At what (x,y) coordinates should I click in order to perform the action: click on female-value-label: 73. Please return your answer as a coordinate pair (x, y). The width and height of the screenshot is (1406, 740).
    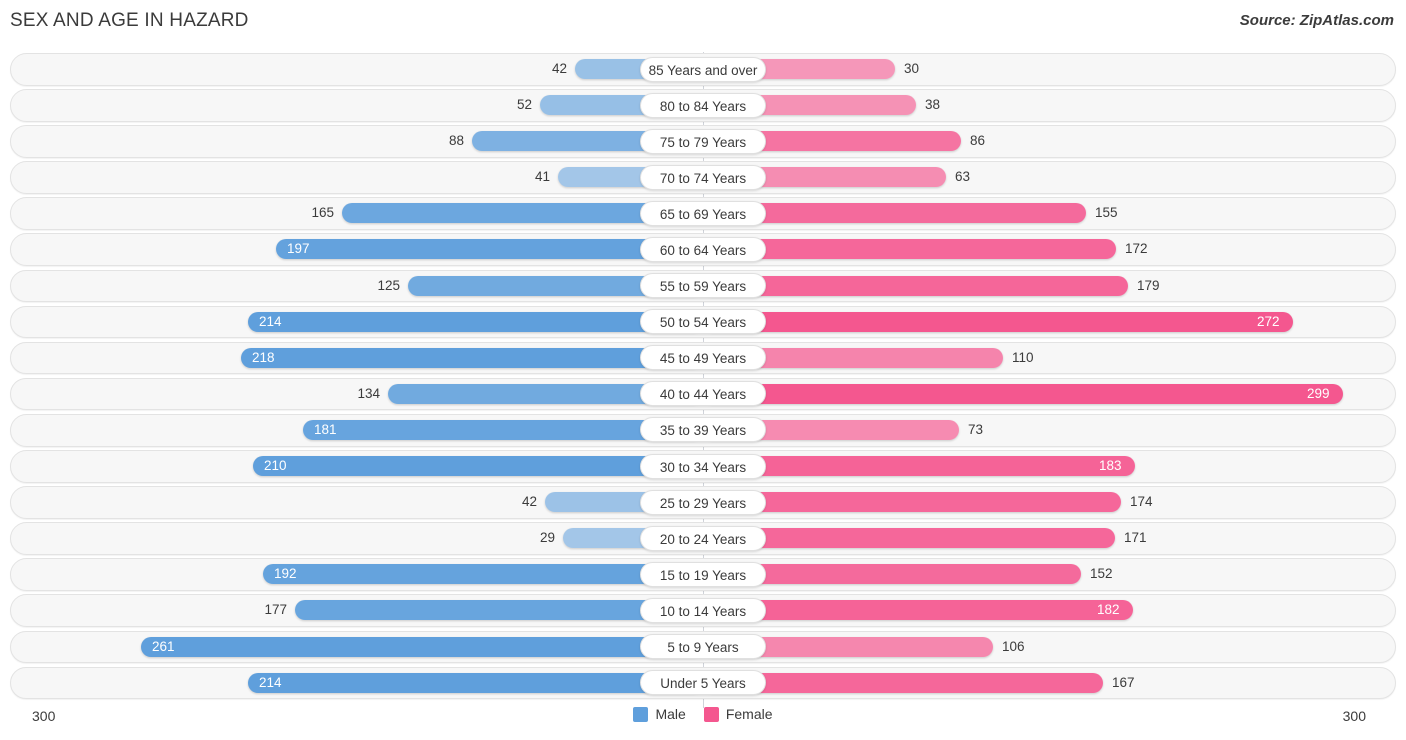
    Looking at the image, I should click on (976, 429).